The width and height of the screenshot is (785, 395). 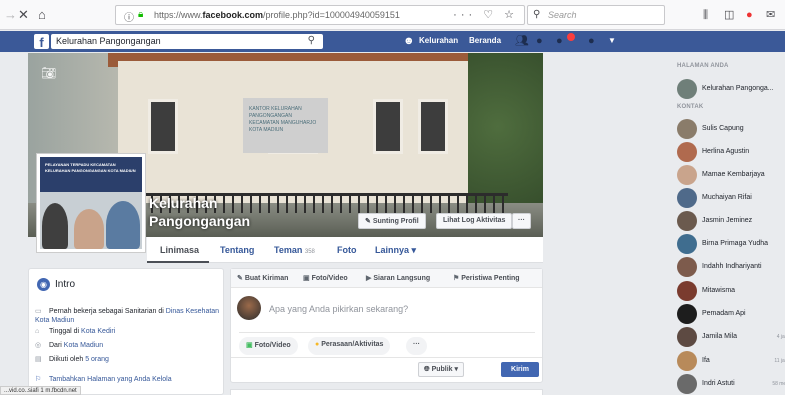 I want to click on contact-item: Herlina Agustin, so click(x=731, y=152).